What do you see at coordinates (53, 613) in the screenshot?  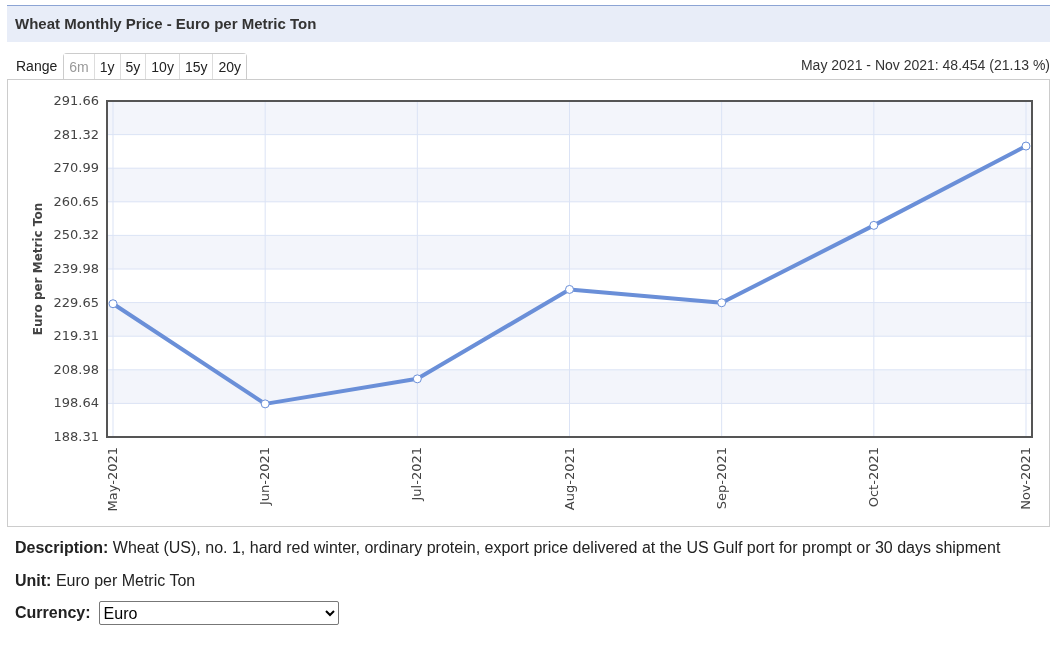 I see `currency-label: Currency:` at bounding box center [53, 613].